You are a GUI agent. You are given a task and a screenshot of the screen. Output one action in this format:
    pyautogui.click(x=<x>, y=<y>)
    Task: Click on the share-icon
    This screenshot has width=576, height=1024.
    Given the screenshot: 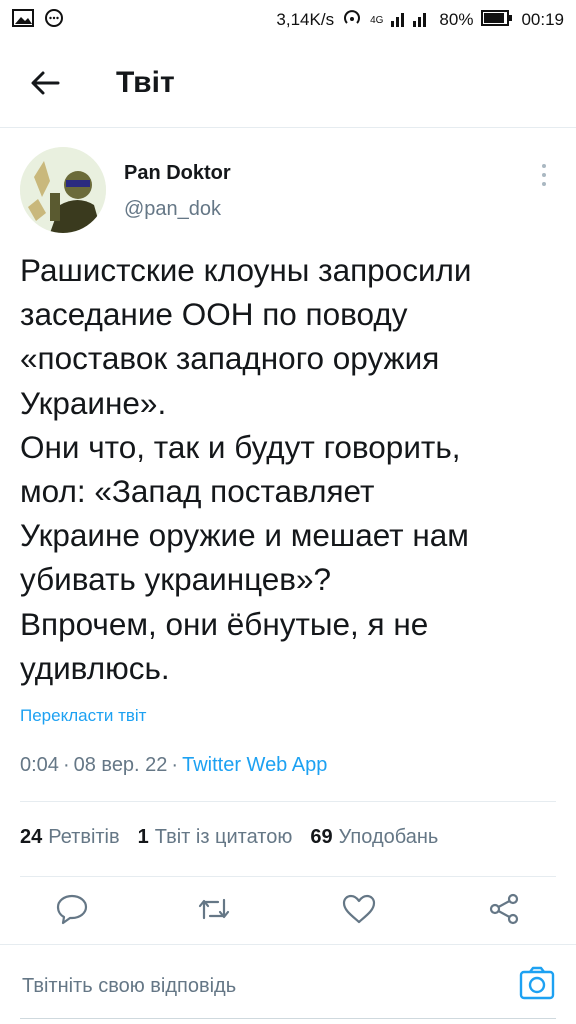 What is the action you would take?
    pyautogui.click(x=504, y=911)
    